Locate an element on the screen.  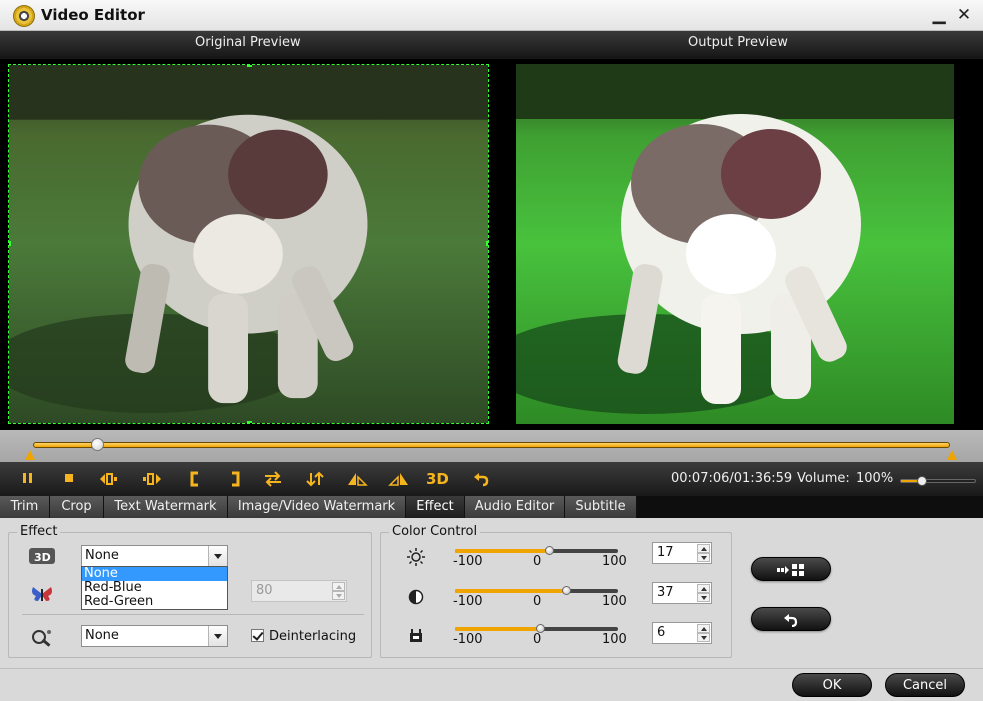
stop-icon is located at coordinates (69, 479).